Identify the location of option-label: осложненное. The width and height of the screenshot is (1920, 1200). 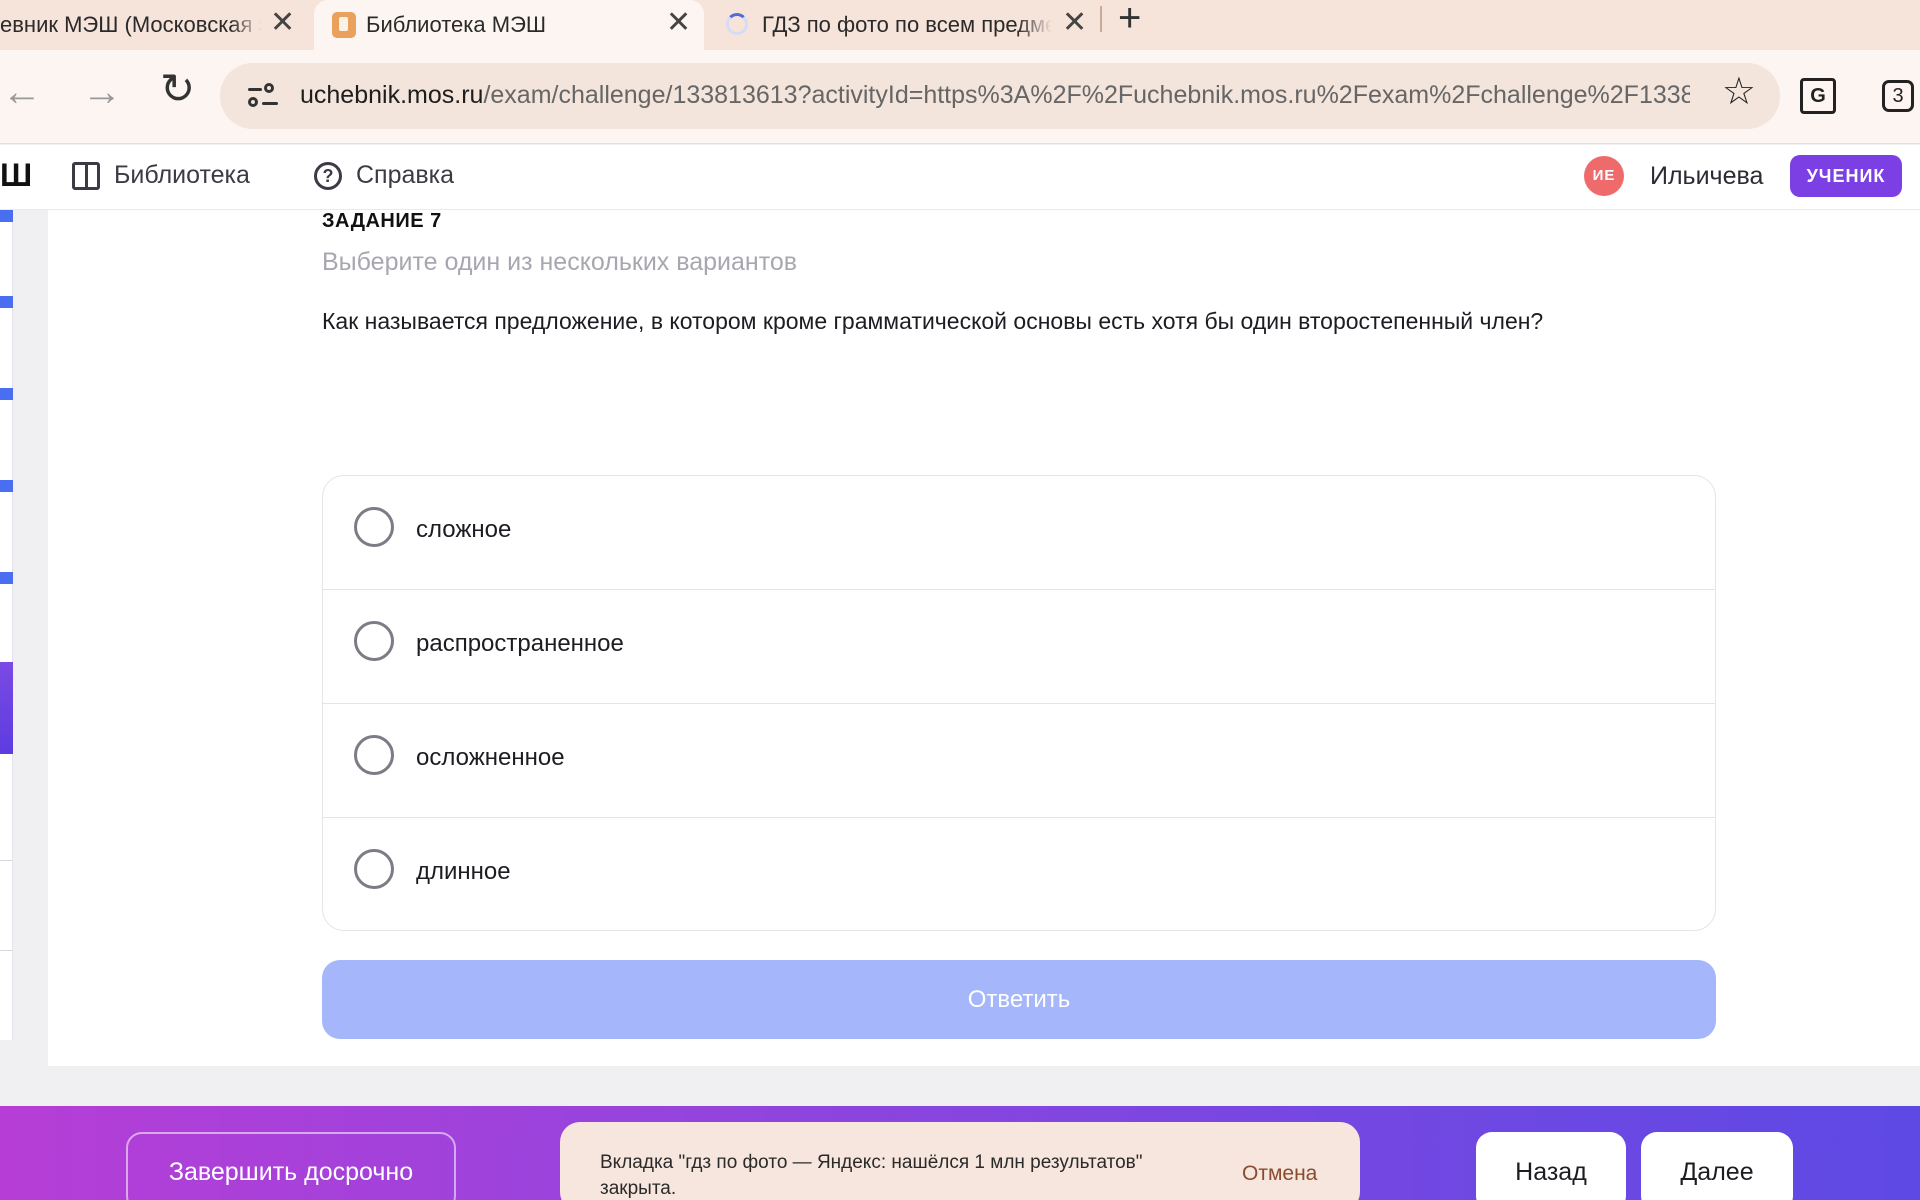
(490, 757).